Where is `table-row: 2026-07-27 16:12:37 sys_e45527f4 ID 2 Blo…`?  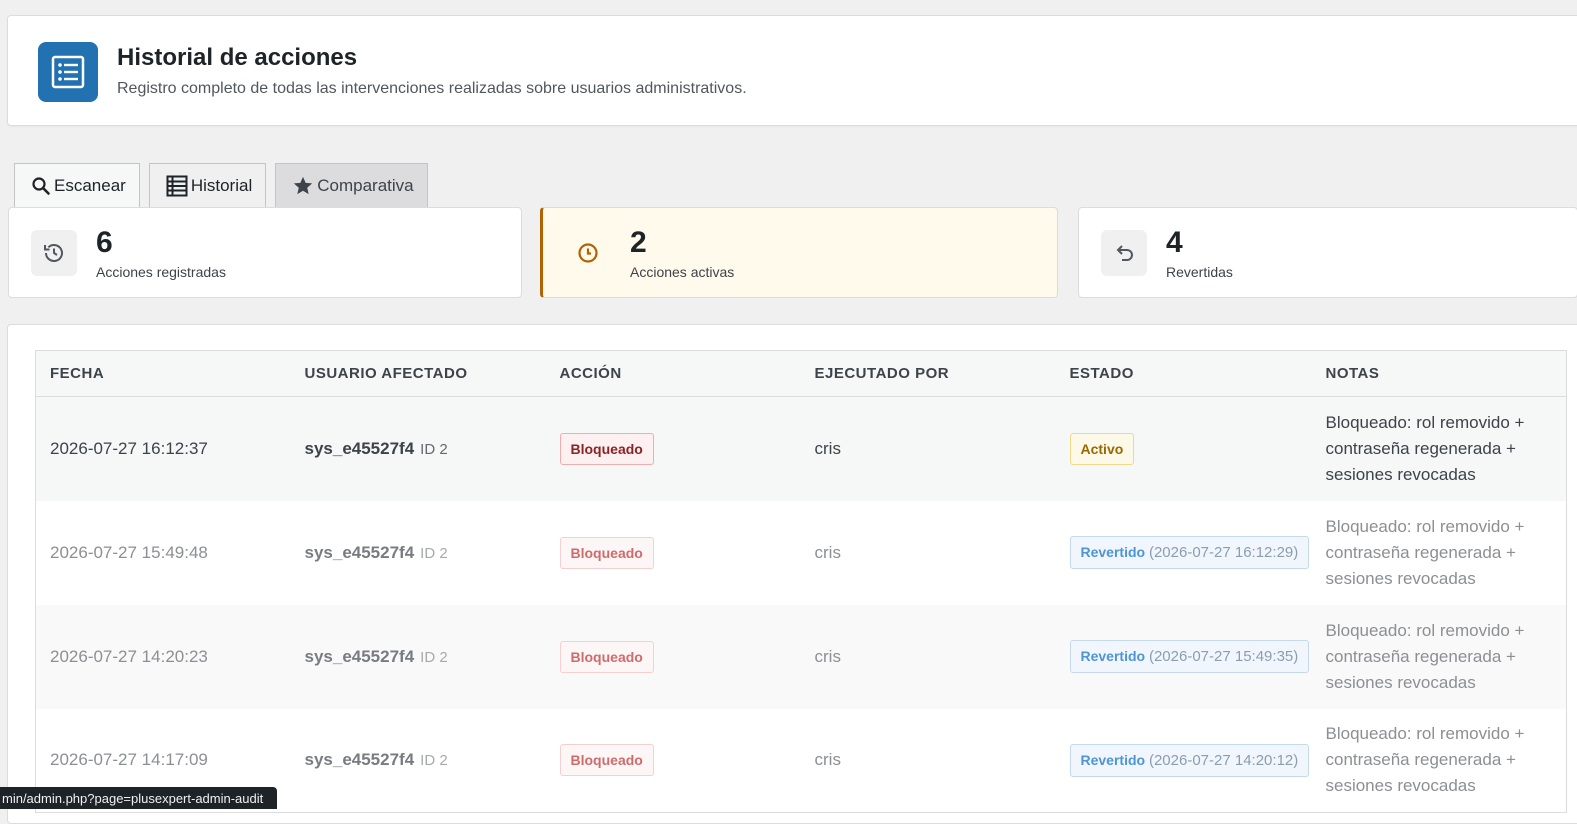 table-row: 2026-07-27 16:12:37 sys_e45527f4 ID 2 Blo… is located at coordinates (801, 448).